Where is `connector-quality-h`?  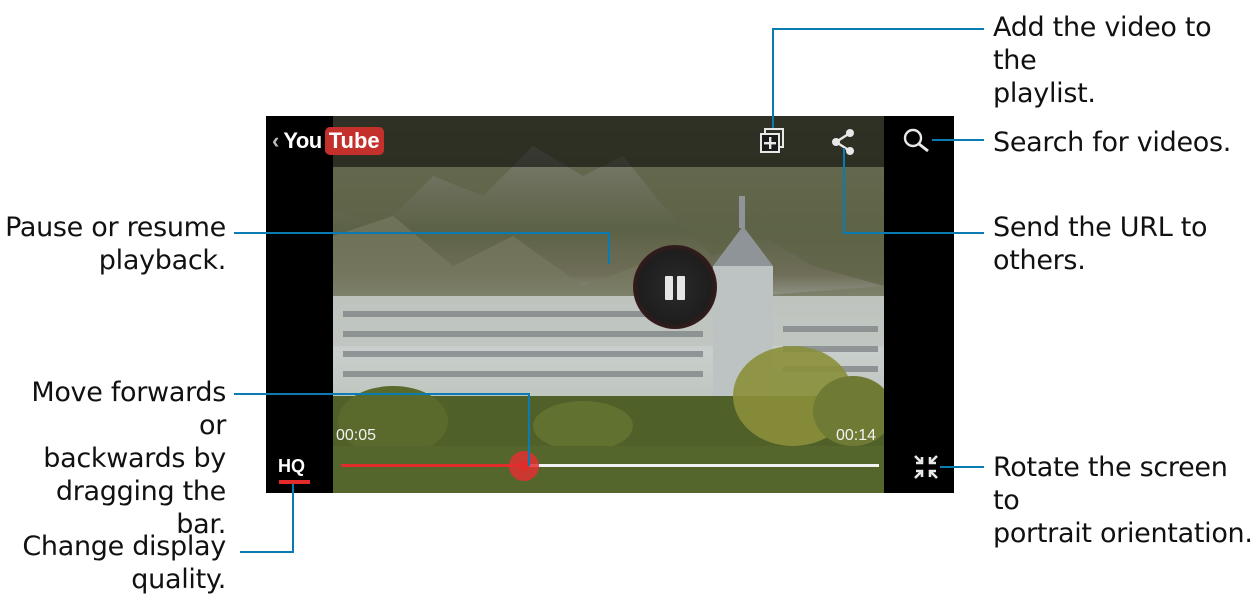 connector-quality-h is located at coordinates (267, 552).